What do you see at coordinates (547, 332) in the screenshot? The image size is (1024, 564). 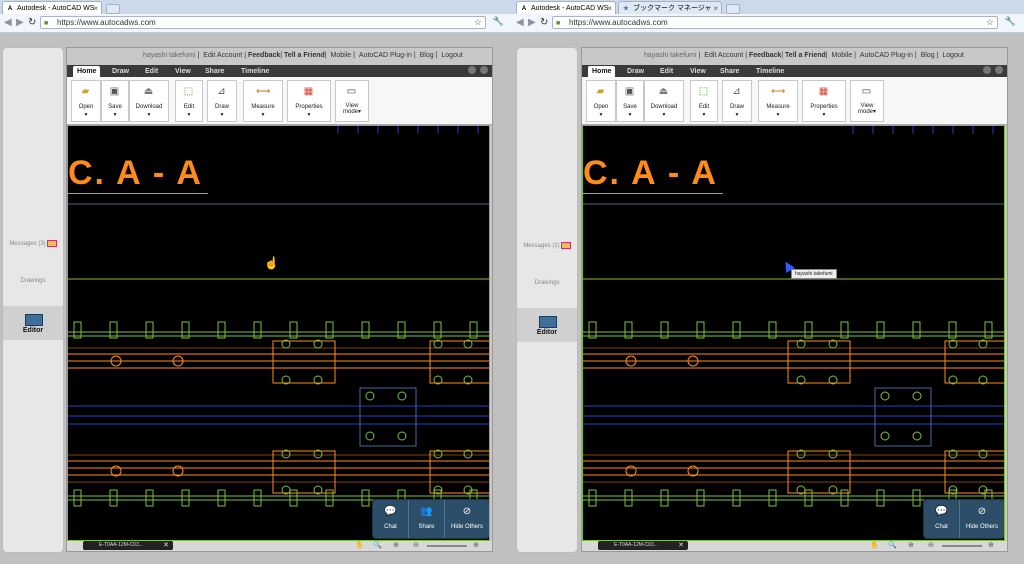 I see `editor-label: Editor` at bounding box center [547, 332].